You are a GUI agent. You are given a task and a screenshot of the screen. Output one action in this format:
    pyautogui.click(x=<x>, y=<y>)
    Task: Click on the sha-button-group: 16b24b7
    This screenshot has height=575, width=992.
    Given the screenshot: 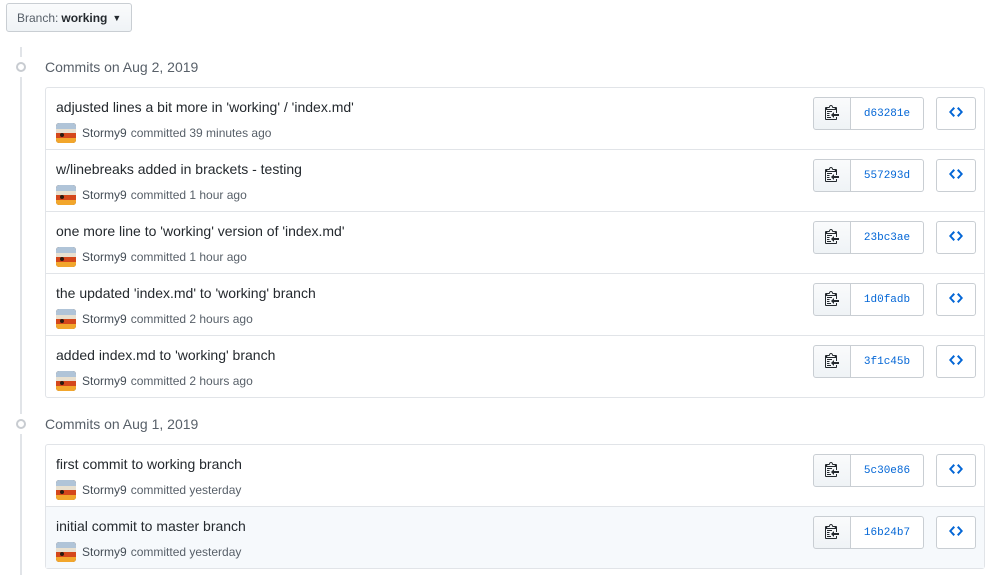 What is the action you would take?
    pyautogui.click(x=868, y=532)
    